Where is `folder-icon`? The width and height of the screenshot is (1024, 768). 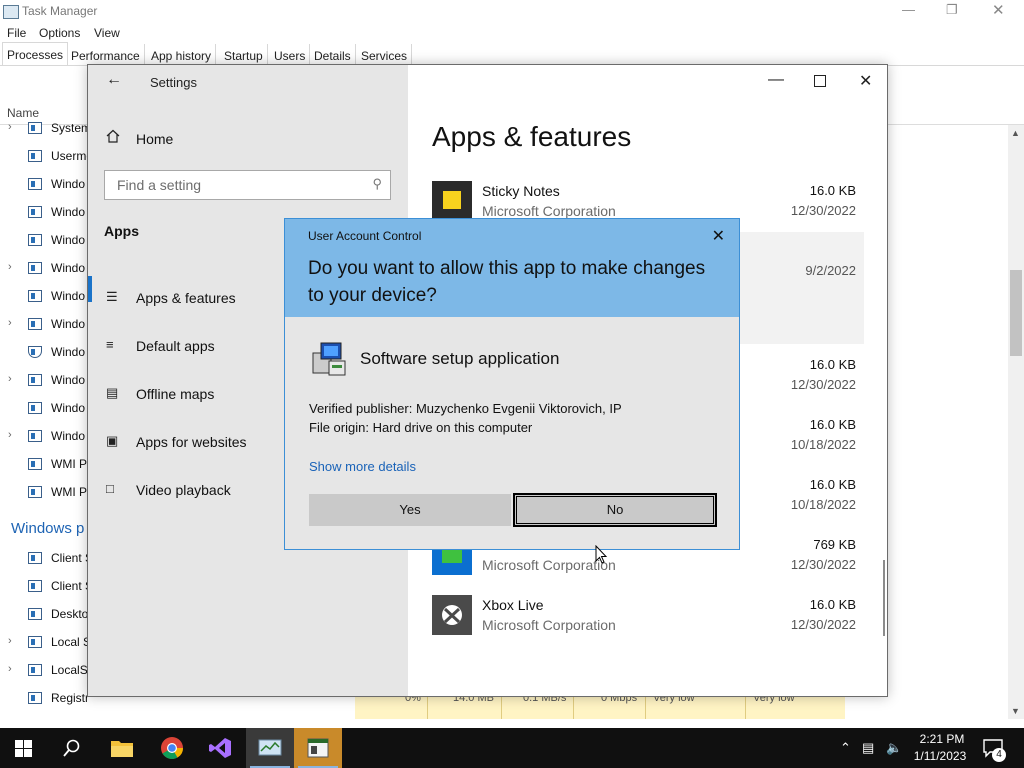
folder-icon is located at coordinates (122, 749).